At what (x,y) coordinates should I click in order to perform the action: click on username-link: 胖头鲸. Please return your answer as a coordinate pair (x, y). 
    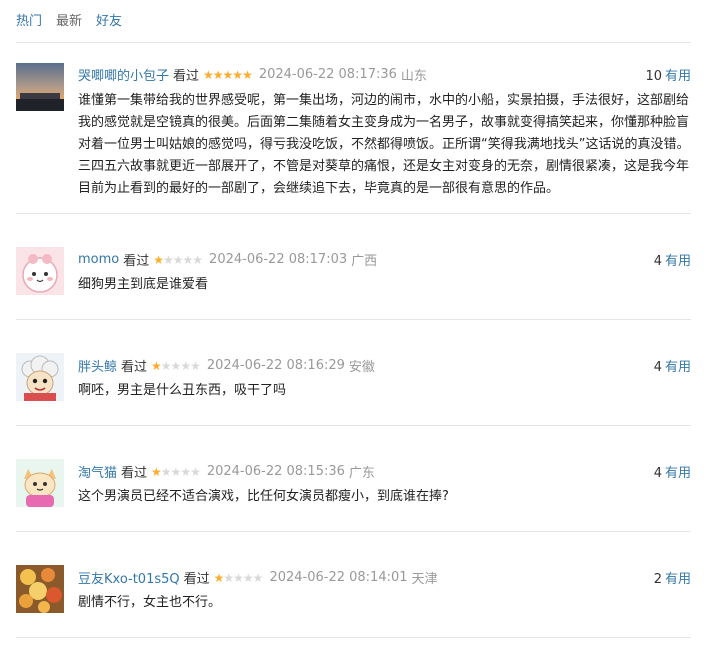
    Looking at the image, I should click on (97, 365).